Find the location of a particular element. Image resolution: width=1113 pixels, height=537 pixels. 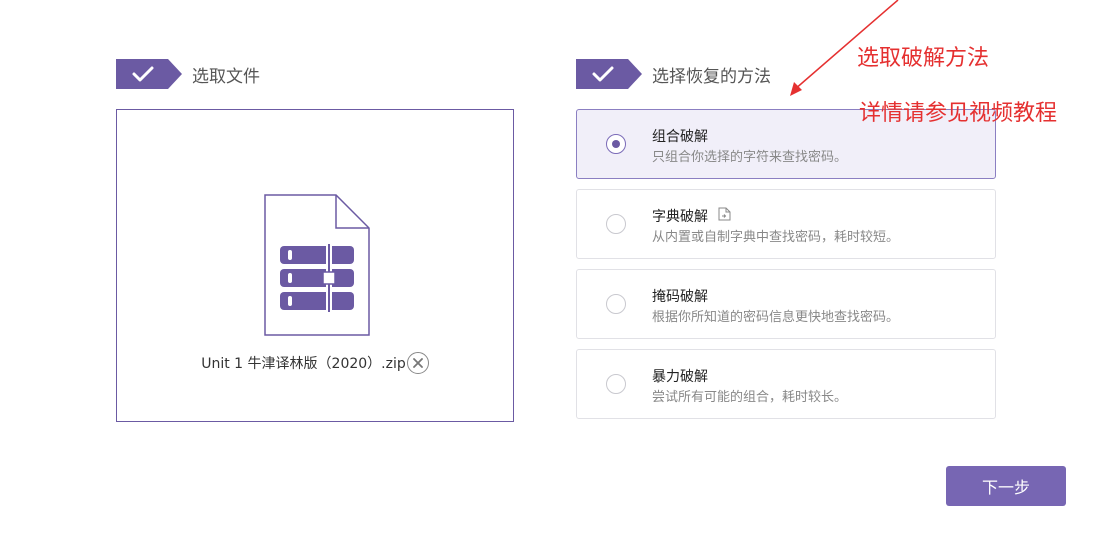

file-name-row: Unit 1 牛津译林版（2020）.zip is located at coordinates (315, 363).